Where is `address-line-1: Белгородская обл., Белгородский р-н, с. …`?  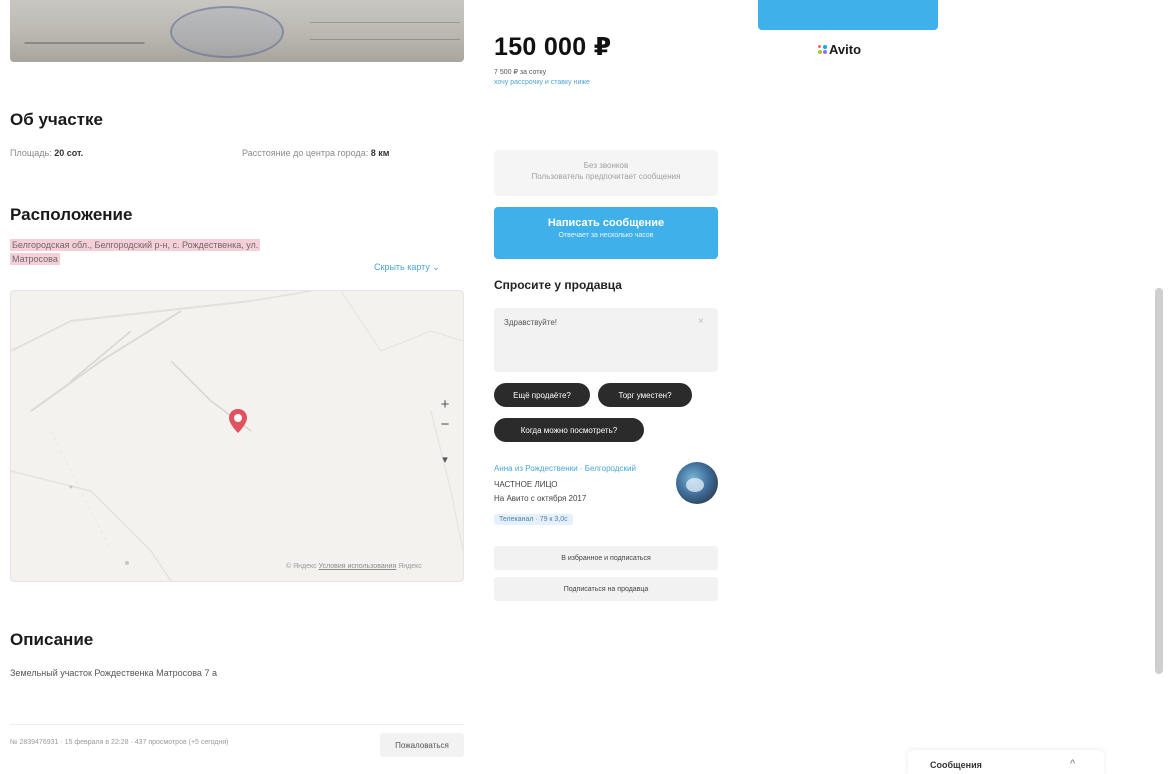 address-line-1: Белгородская обл., Белгородский р-н, с. … is located at coordinates (135, 245).